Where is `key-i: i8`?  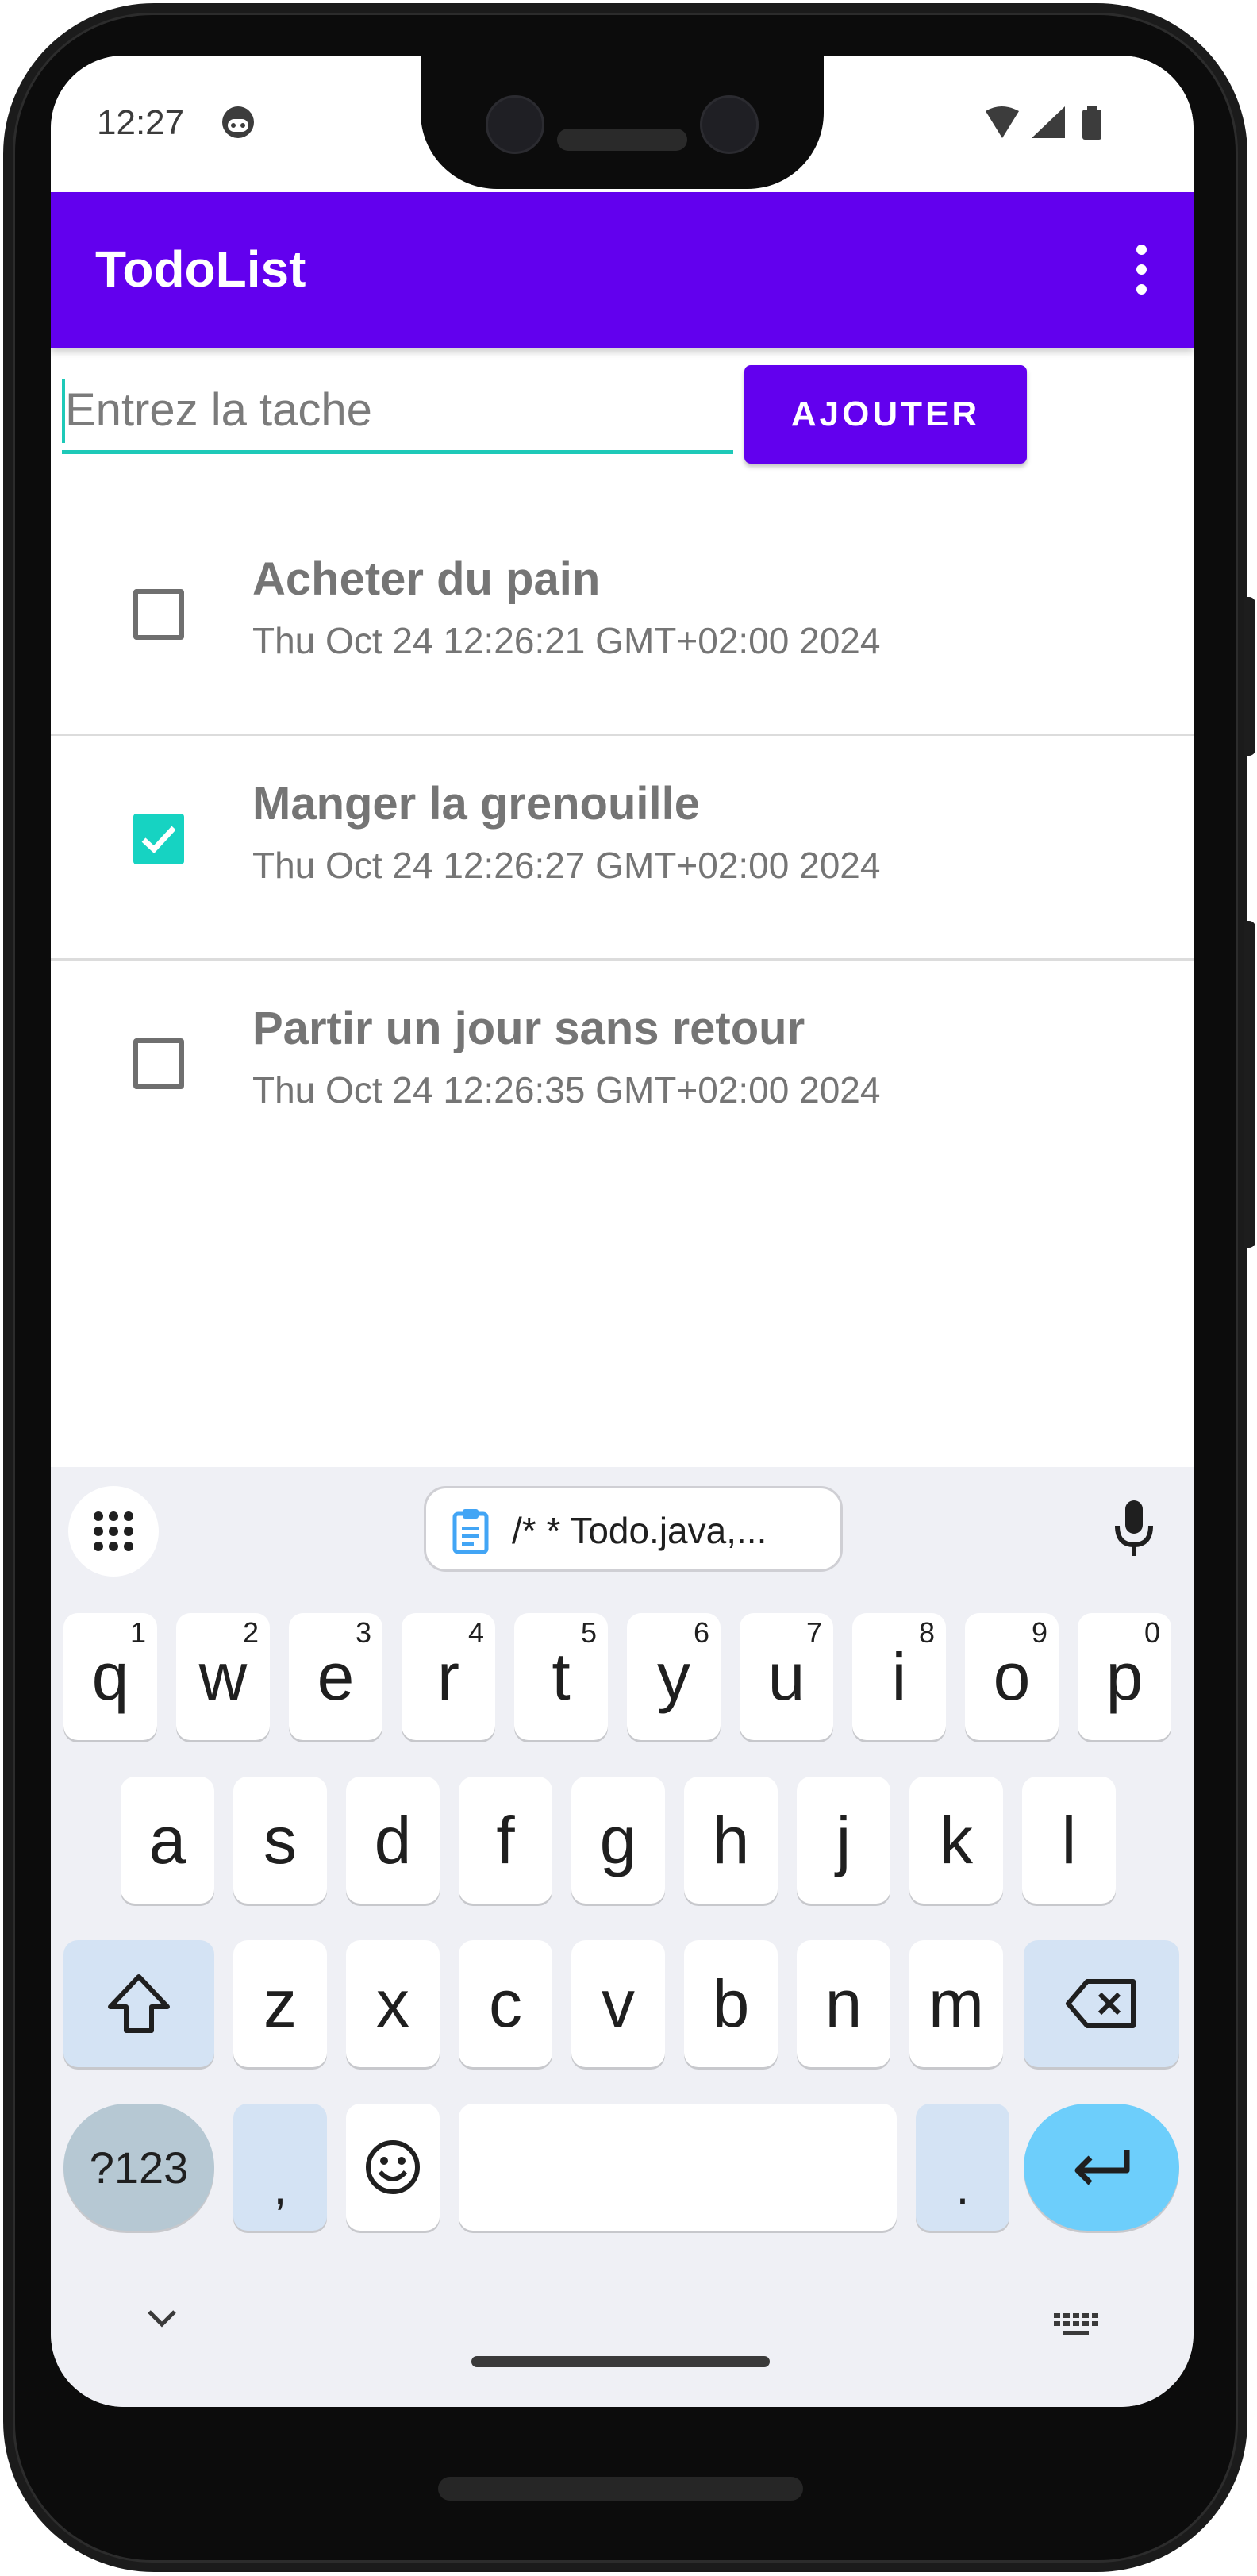 key-i: i8 is located at coordinates (899, 1676).